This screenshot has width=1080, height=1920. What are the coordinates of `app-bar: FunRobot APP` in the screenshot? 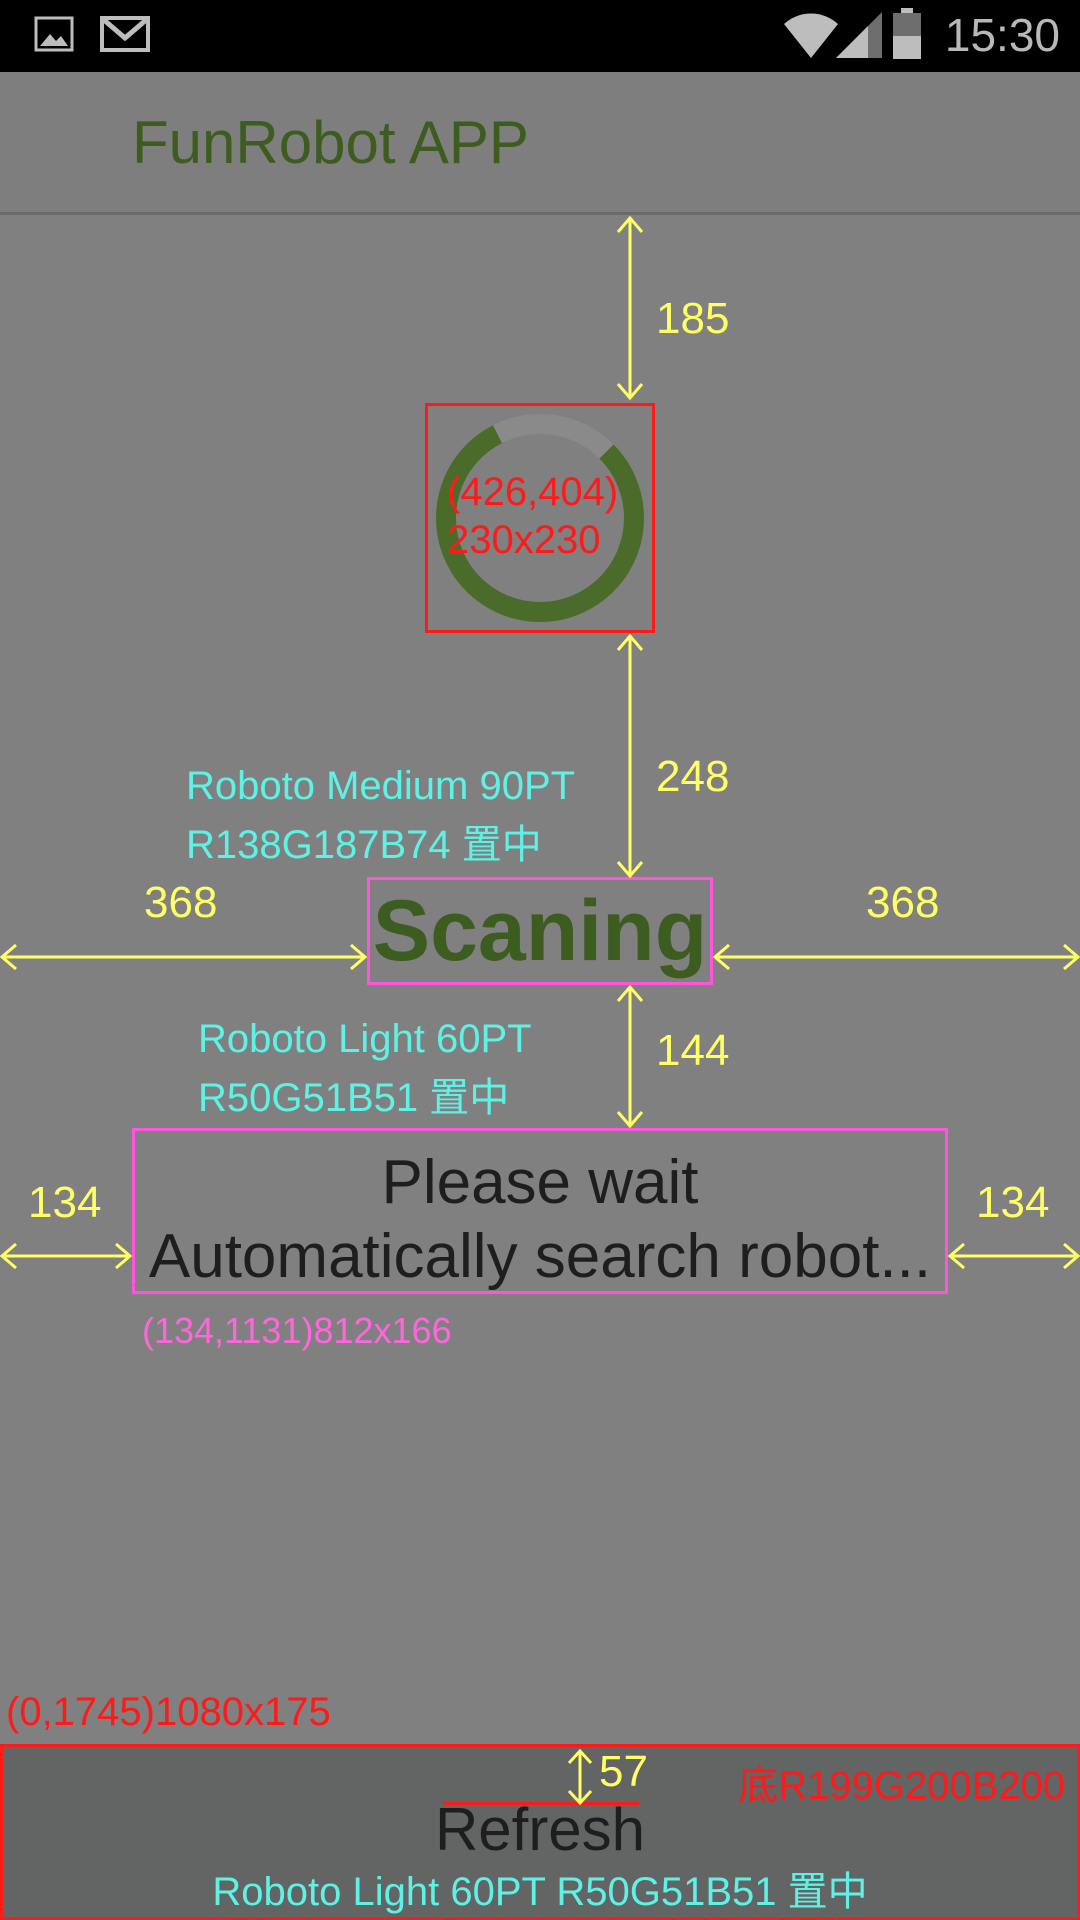 It's located at (540, 143).